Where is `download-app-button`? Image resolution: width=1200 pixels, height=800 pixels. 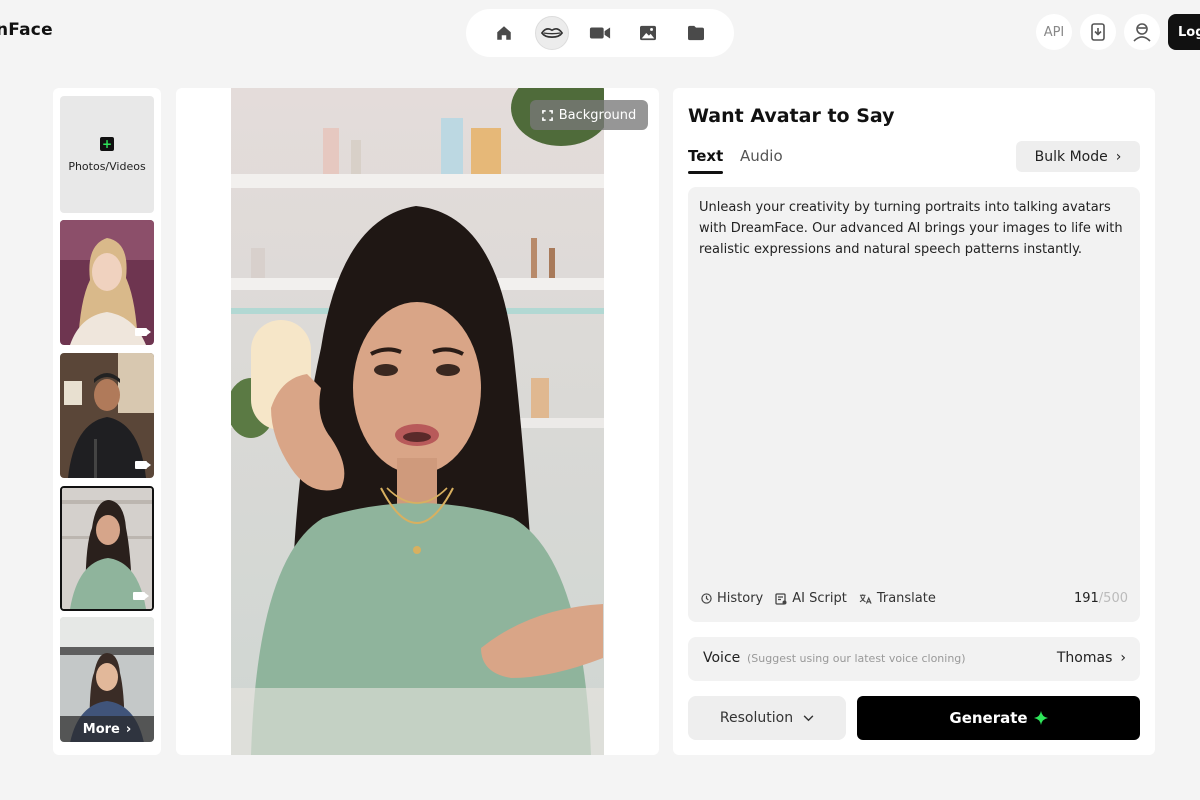
download-app-button is located at coordinates (1098, 32).